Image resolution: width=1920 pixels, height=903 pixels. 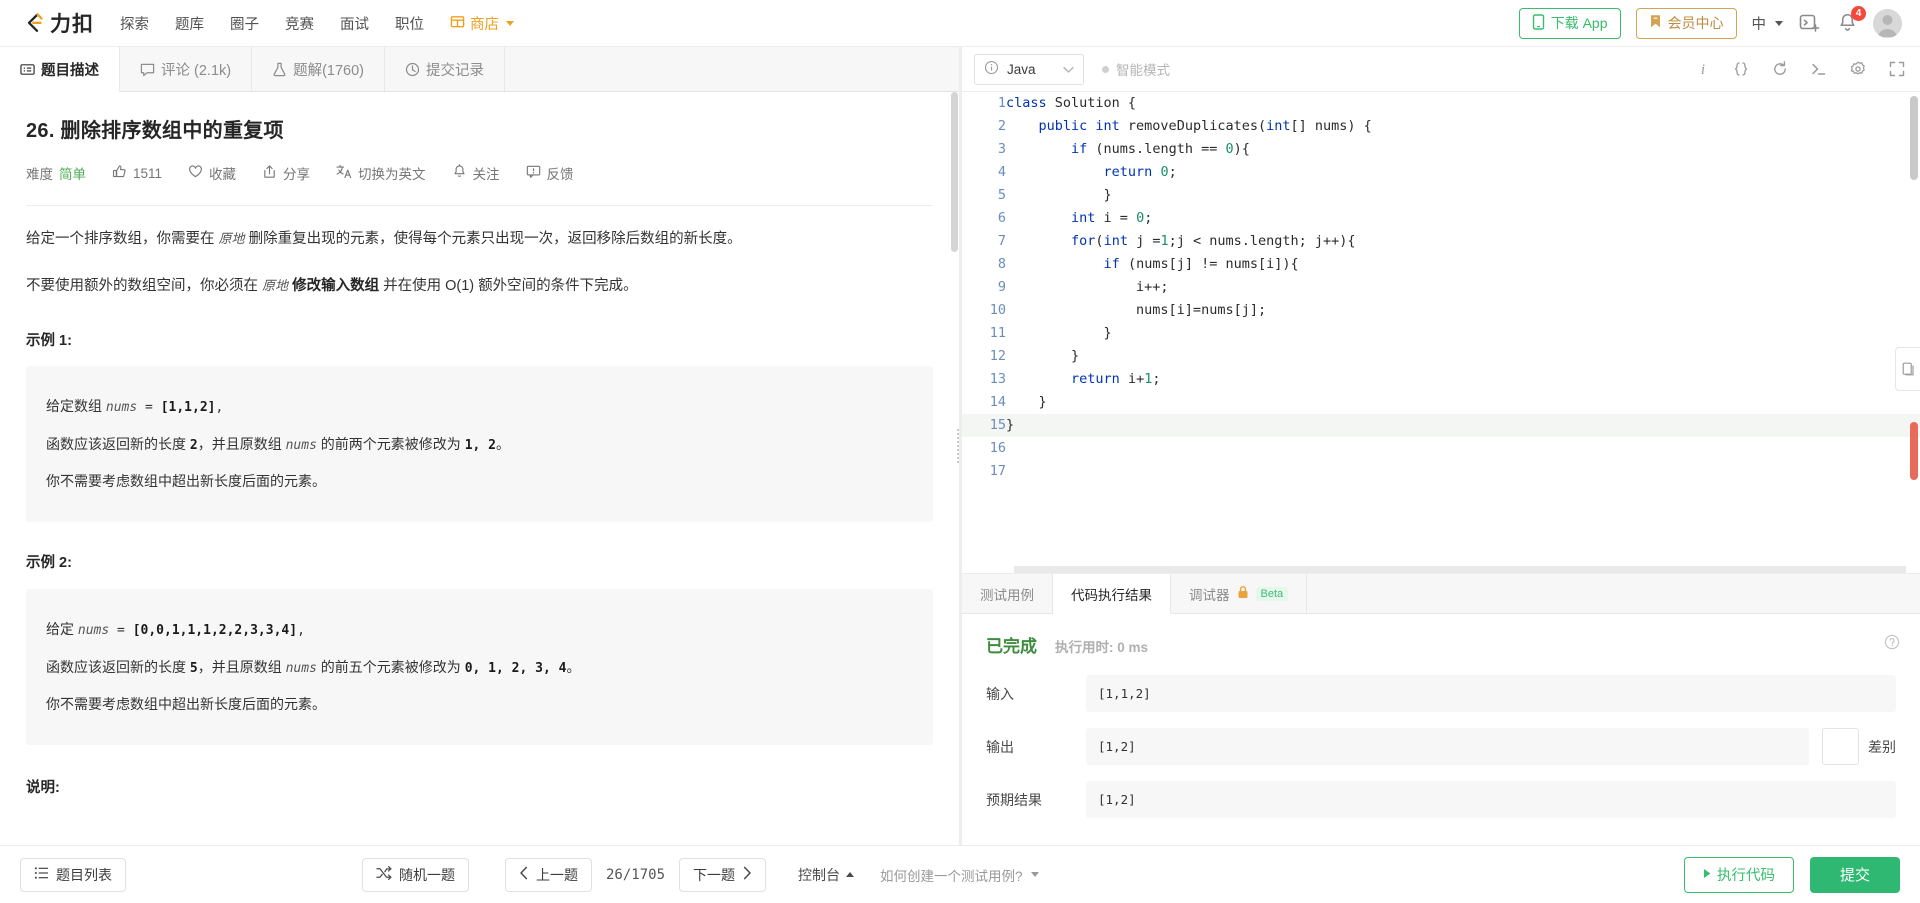 I want to click on chevron-right-icon, so click(x=747, y=874).